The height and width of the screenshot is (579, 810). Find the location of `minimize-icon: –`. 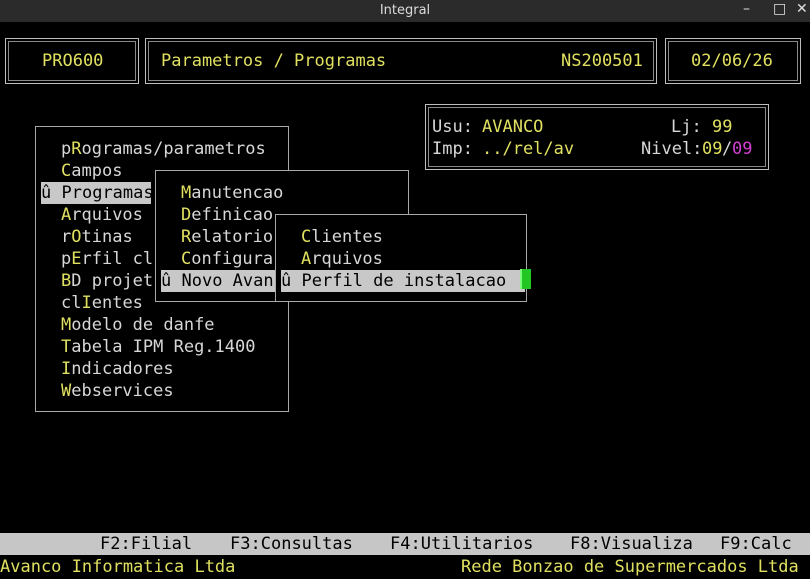

minimize-icon: – is located at coordinates (746, 9).